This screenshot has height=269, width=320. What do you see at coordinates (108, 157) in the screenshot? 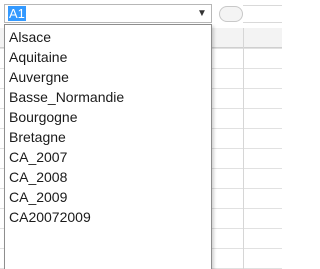
I see `dropdown-item-ca-2007: CA_2007` at bounding box center [108, 157].